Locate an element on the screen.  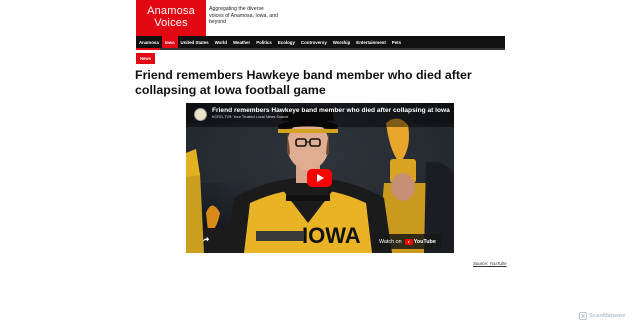
watermark: ScanMalware is located at coordinates (602, 316).